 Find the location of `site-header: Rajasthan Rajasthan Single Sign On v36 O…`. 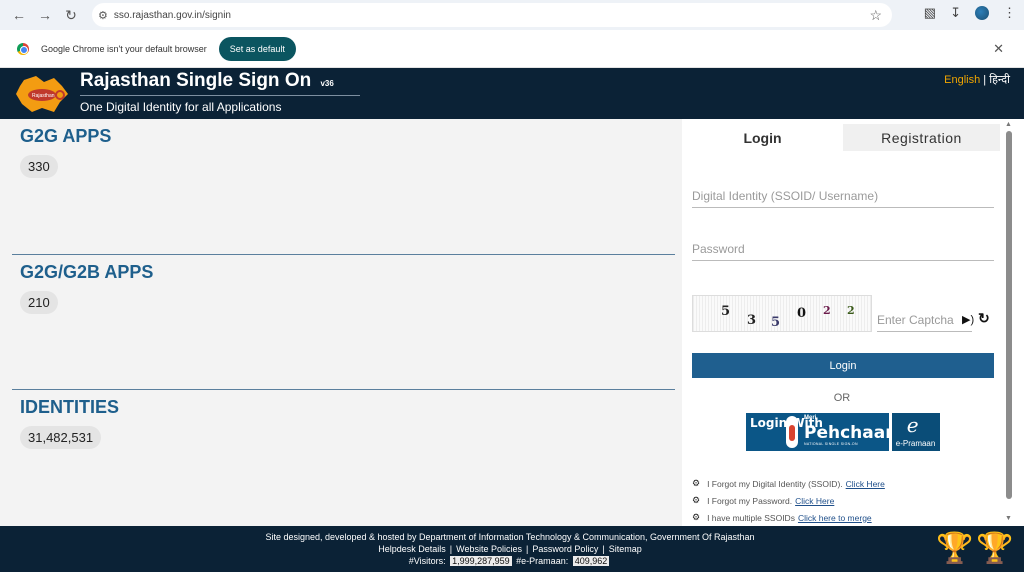

site-header: Rajasthan Rajasthan Single Sign On v36 O… is located at coordinates (512, 93).